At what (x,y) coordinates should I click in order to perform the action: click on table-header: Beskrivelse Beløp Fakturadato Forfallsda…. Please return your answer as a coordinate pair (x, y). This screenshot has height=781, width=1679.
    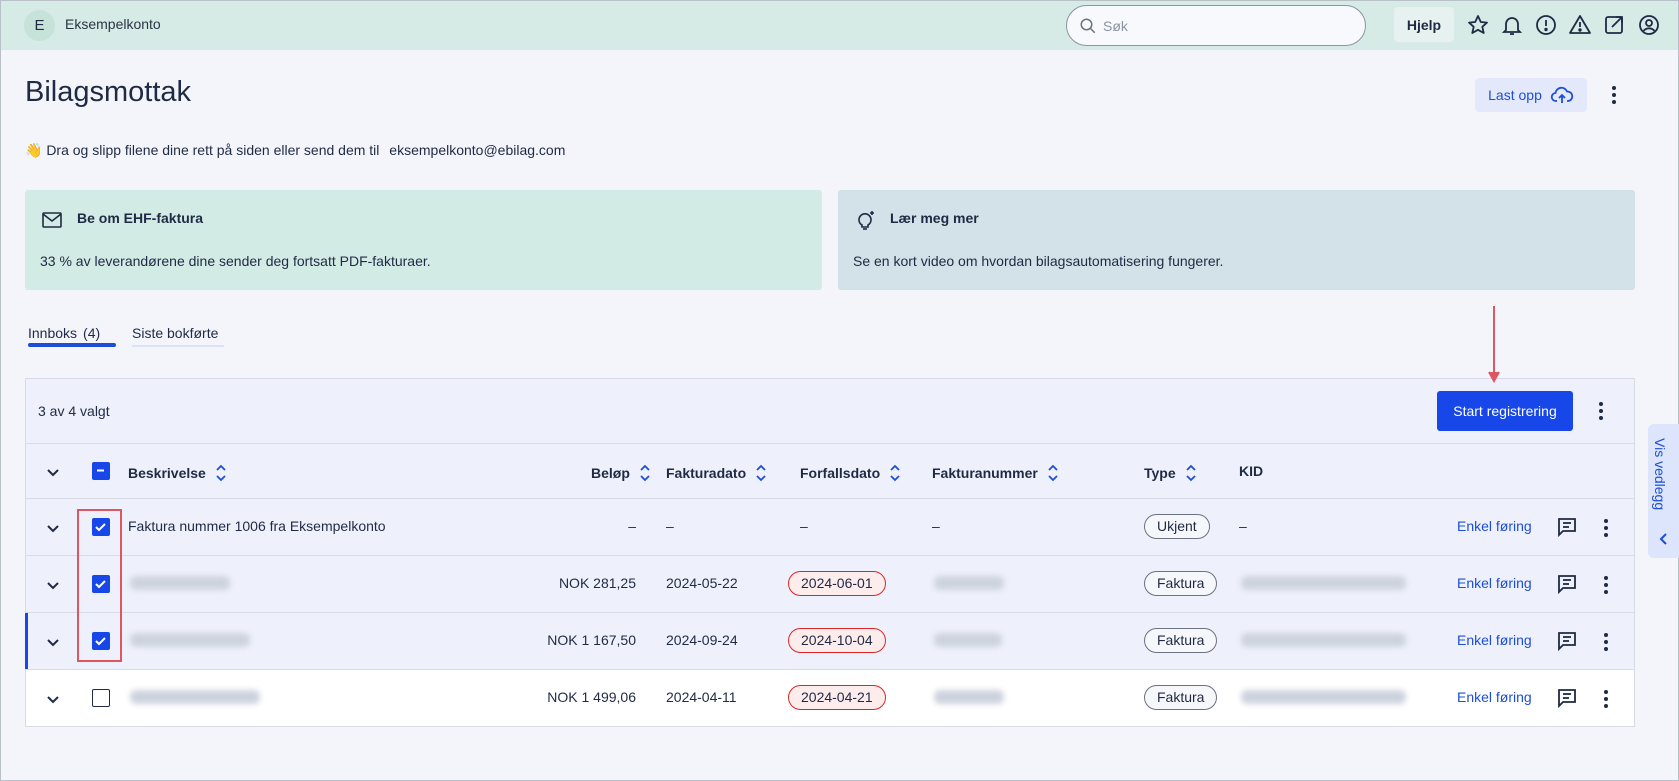
    Looking at the image, I should click on (830, 471).